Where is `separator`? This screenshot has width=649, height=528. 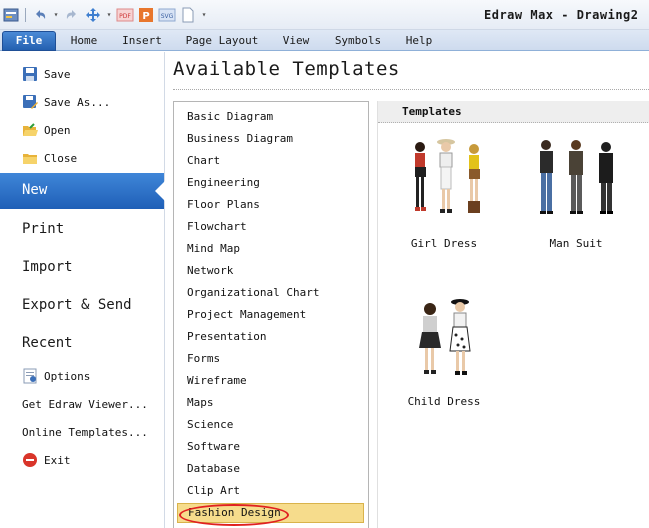
separator is located at coordinates (25, 15).